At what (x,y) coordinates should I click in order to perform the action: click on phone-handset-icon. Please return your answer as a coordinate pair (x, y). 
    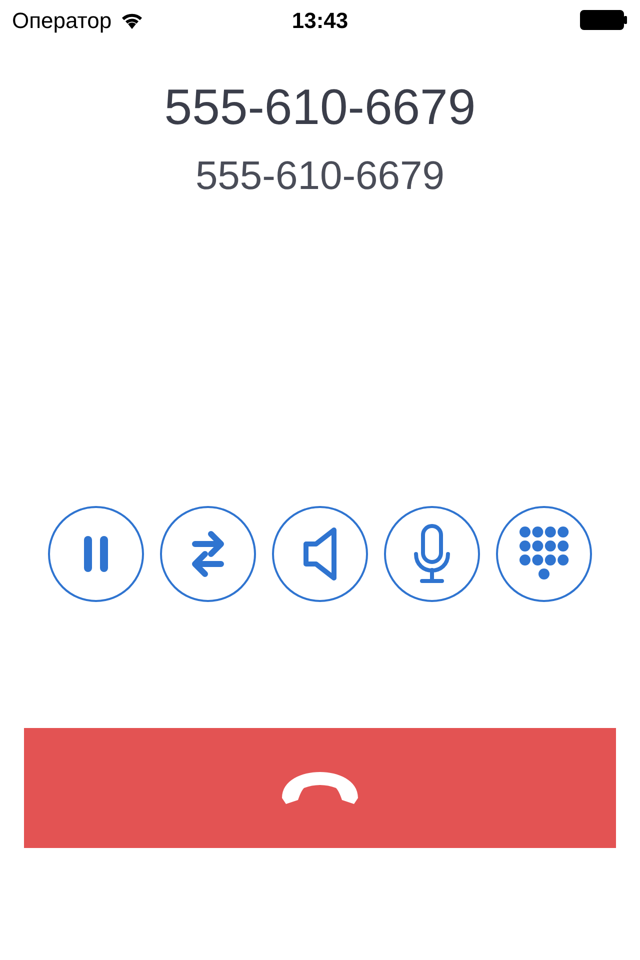
    Looking at the image, I should click on (320, 788).